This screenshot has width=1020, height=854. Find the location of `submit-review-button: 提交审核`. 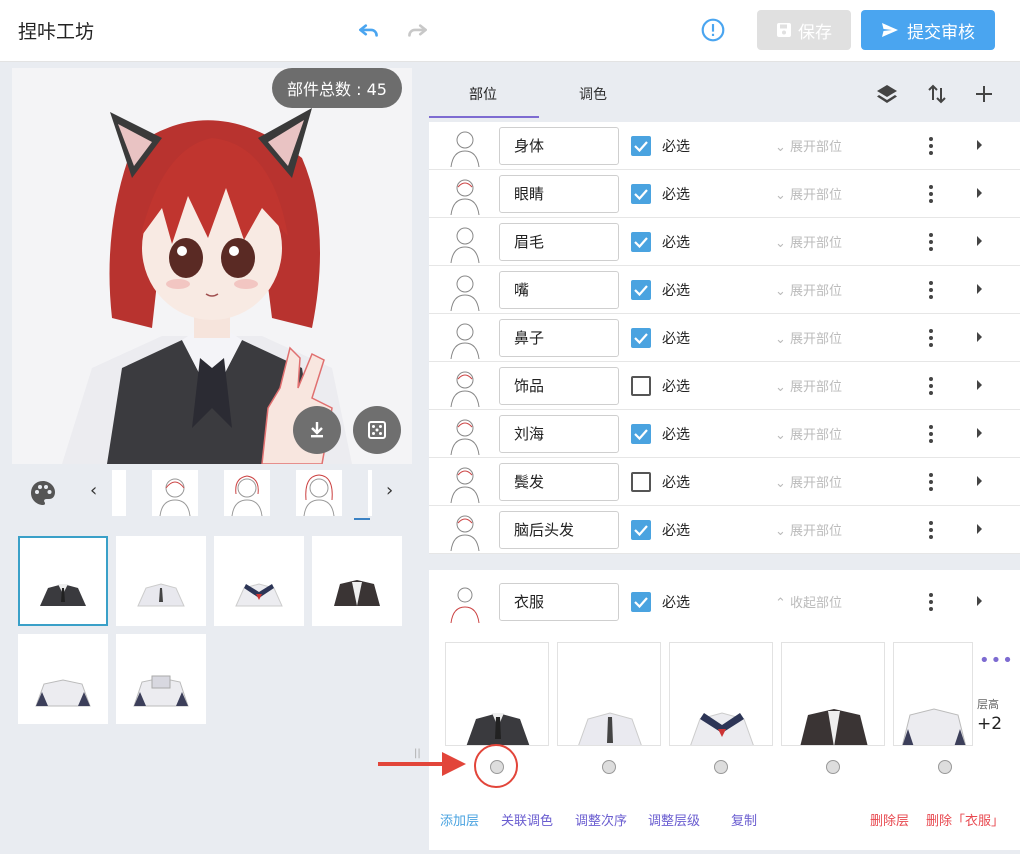

submit-review-button: 提交审核 is located at coordinates (928, 30).